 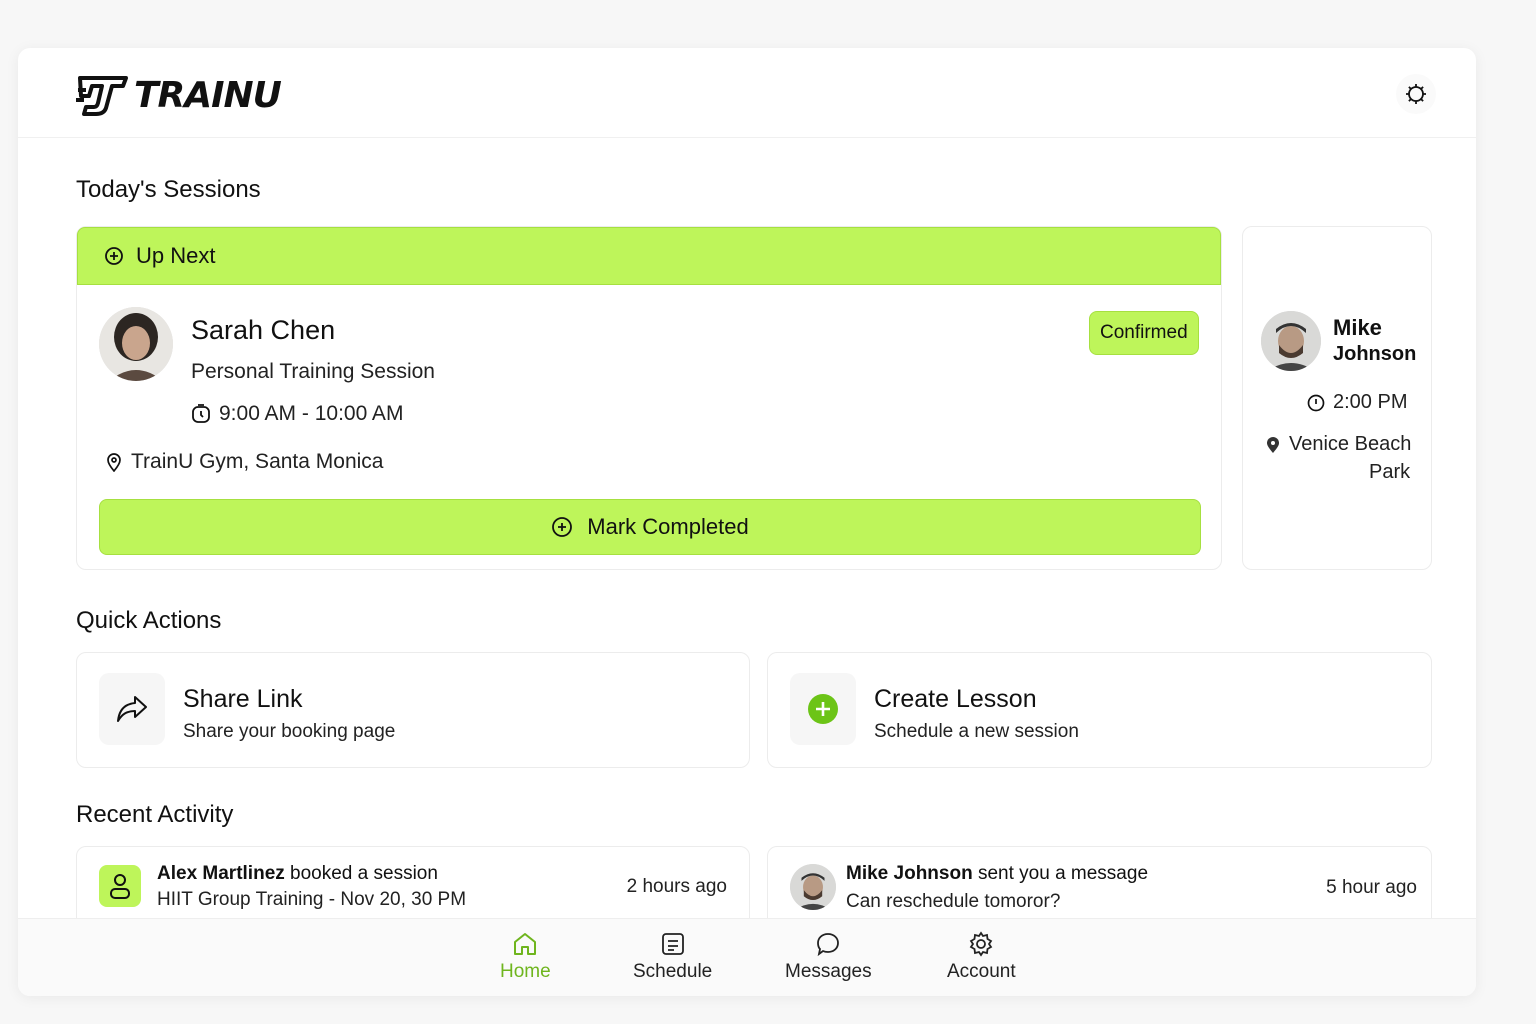 What do you see at coordinates (650, 527) in the screenshot?
I see `mark-completed-button: Mark Completed` at bounding box center [650, 527].